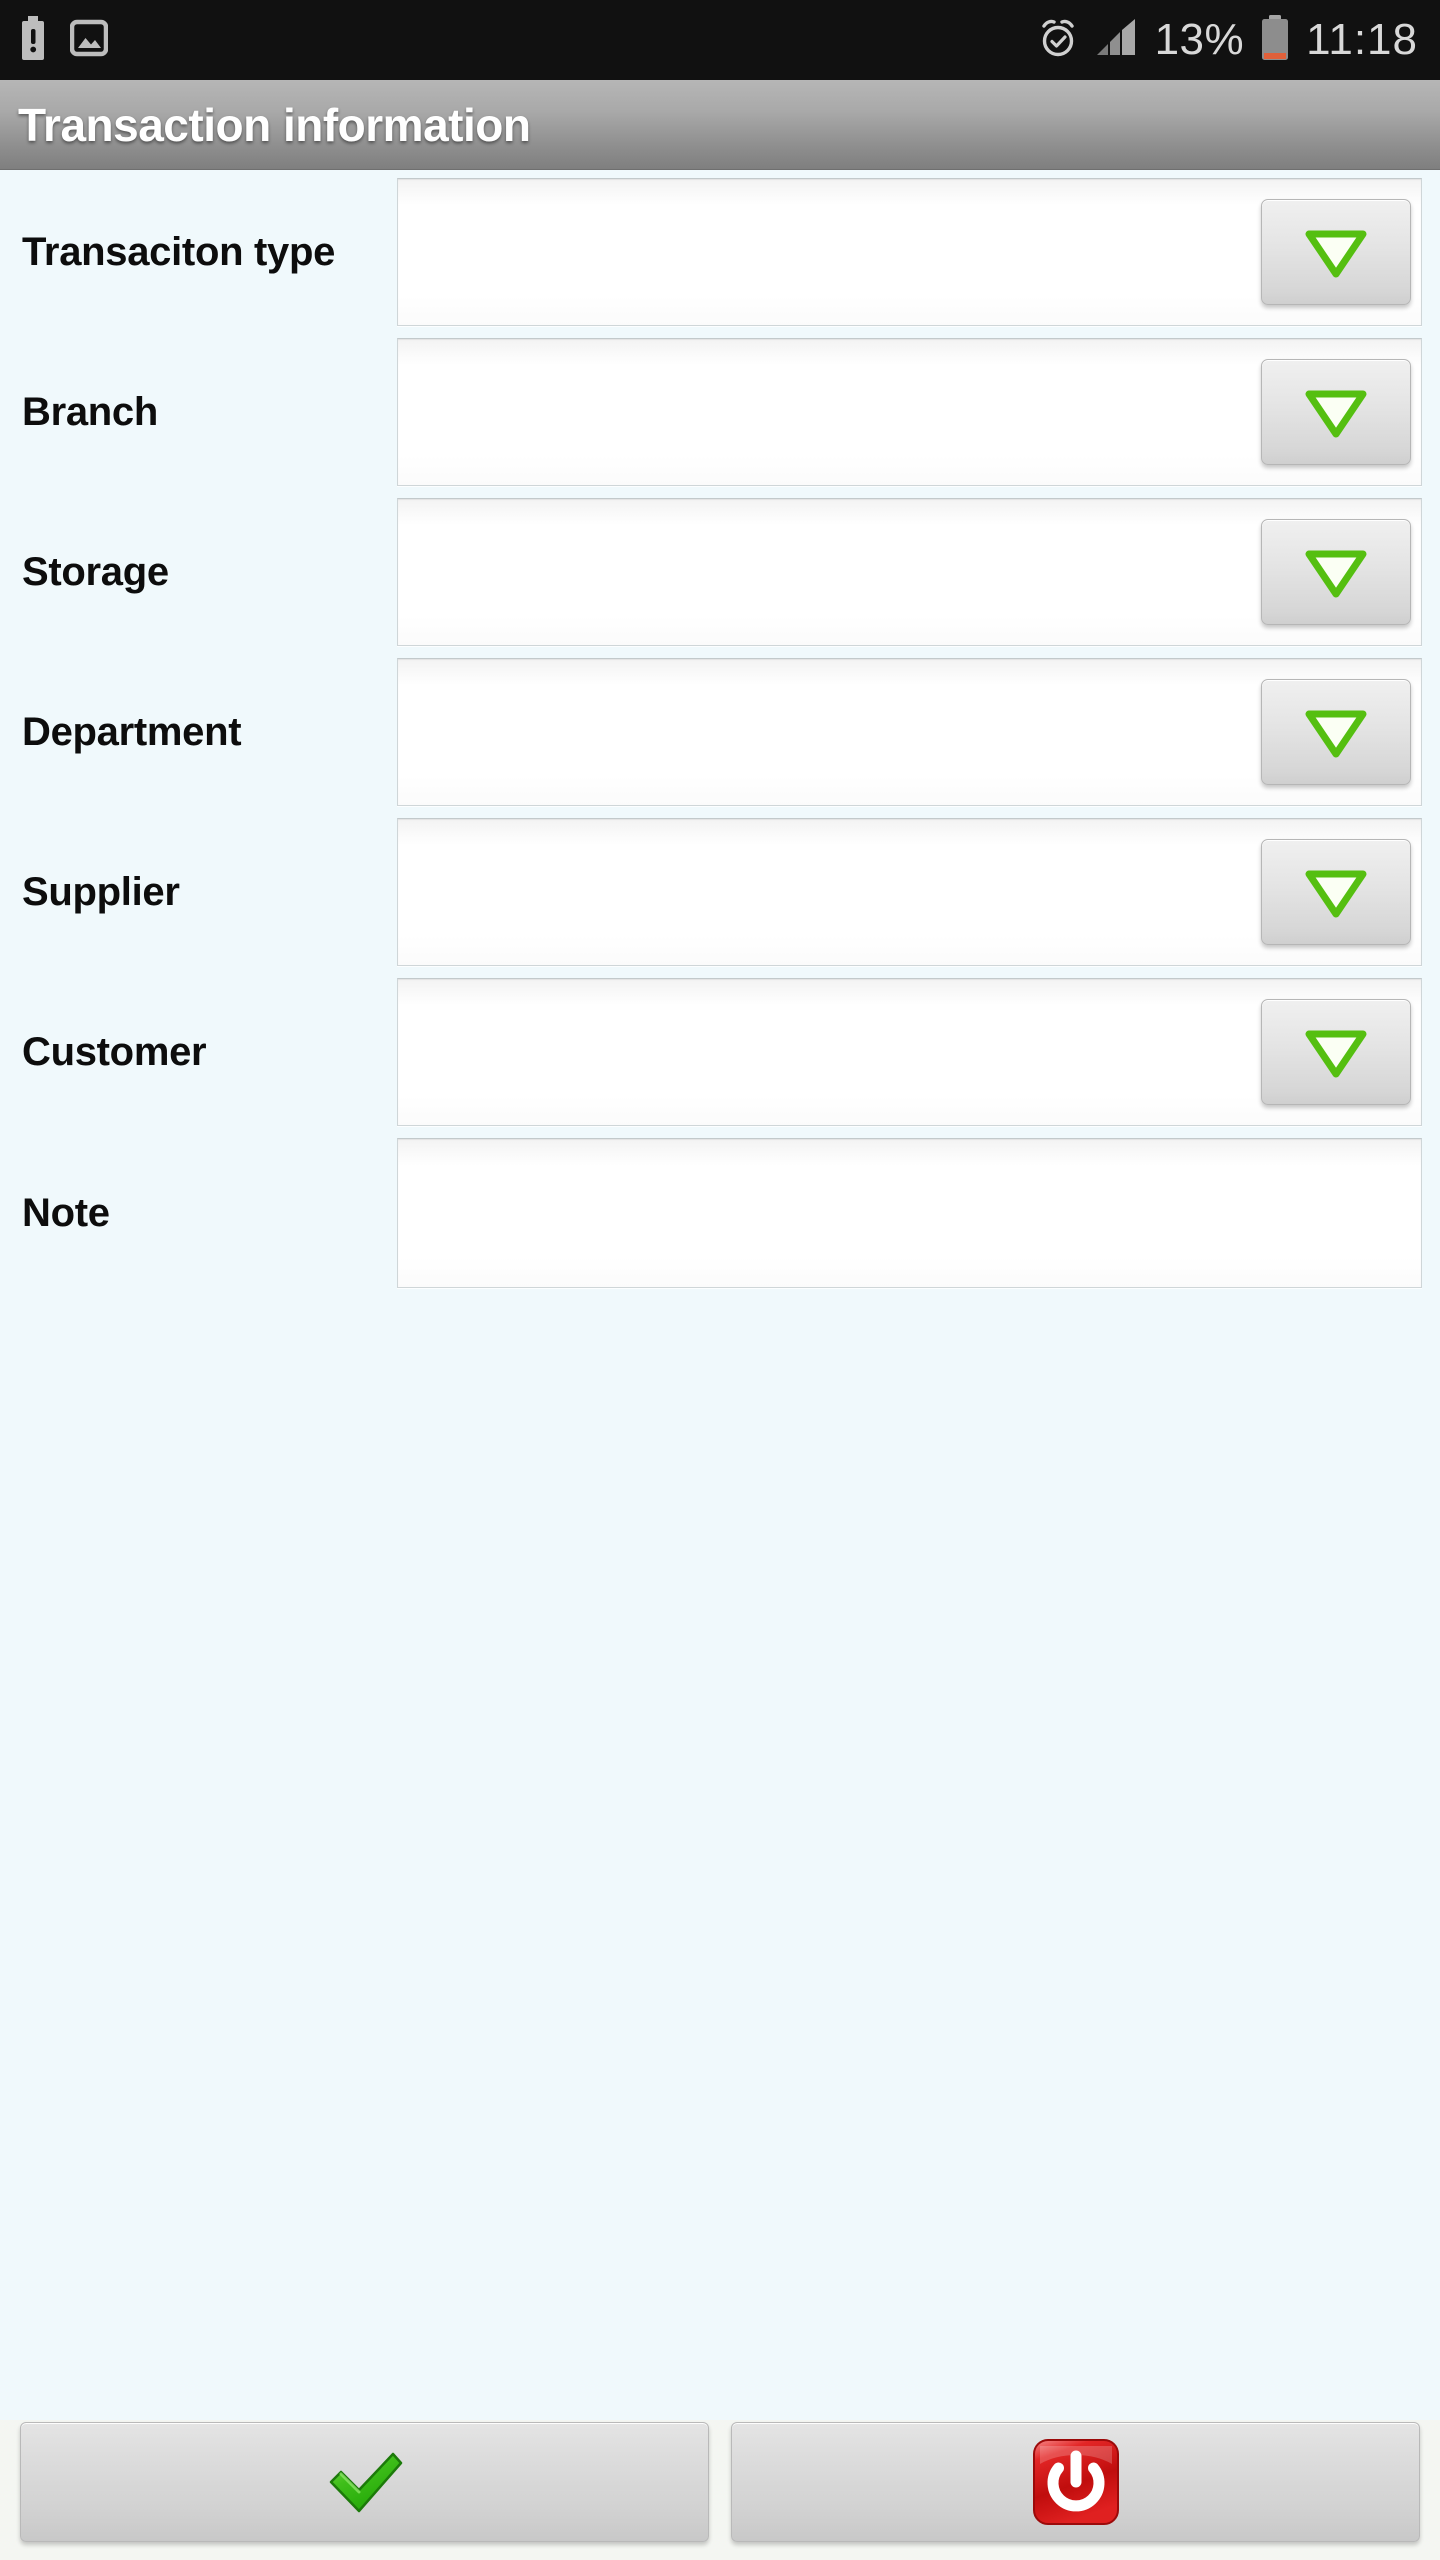  Describe the element at coordinates (179, 251) in the screenshot. I see `label-transaction-type: Transaciton type` at that location.